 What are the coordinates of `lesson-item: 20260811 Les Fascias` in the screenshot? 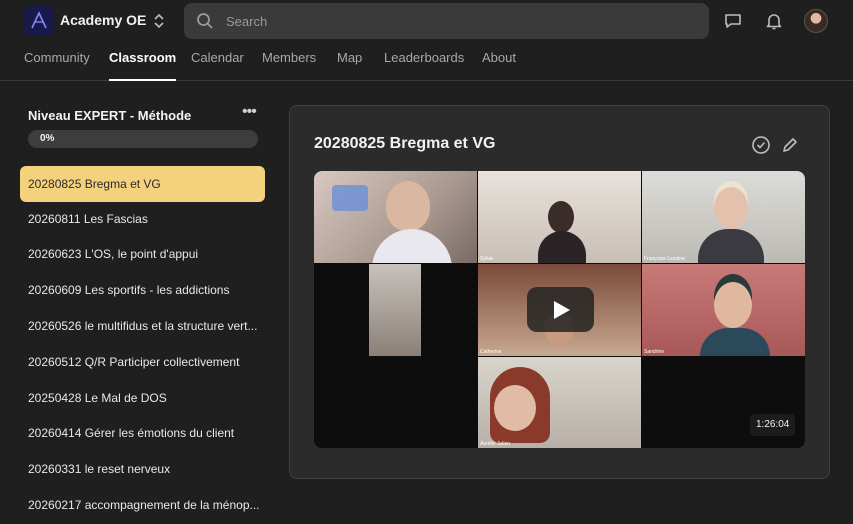 It's located at (142, 219).